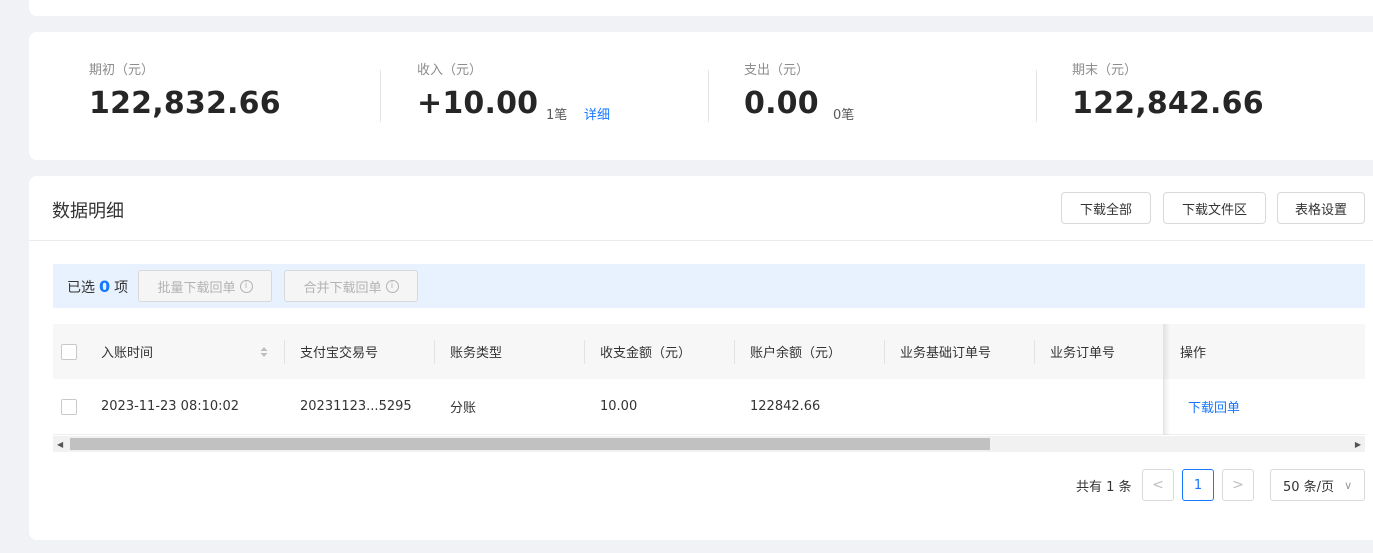  I want to click on opening-label: 期初（元）, so click(122, 70).